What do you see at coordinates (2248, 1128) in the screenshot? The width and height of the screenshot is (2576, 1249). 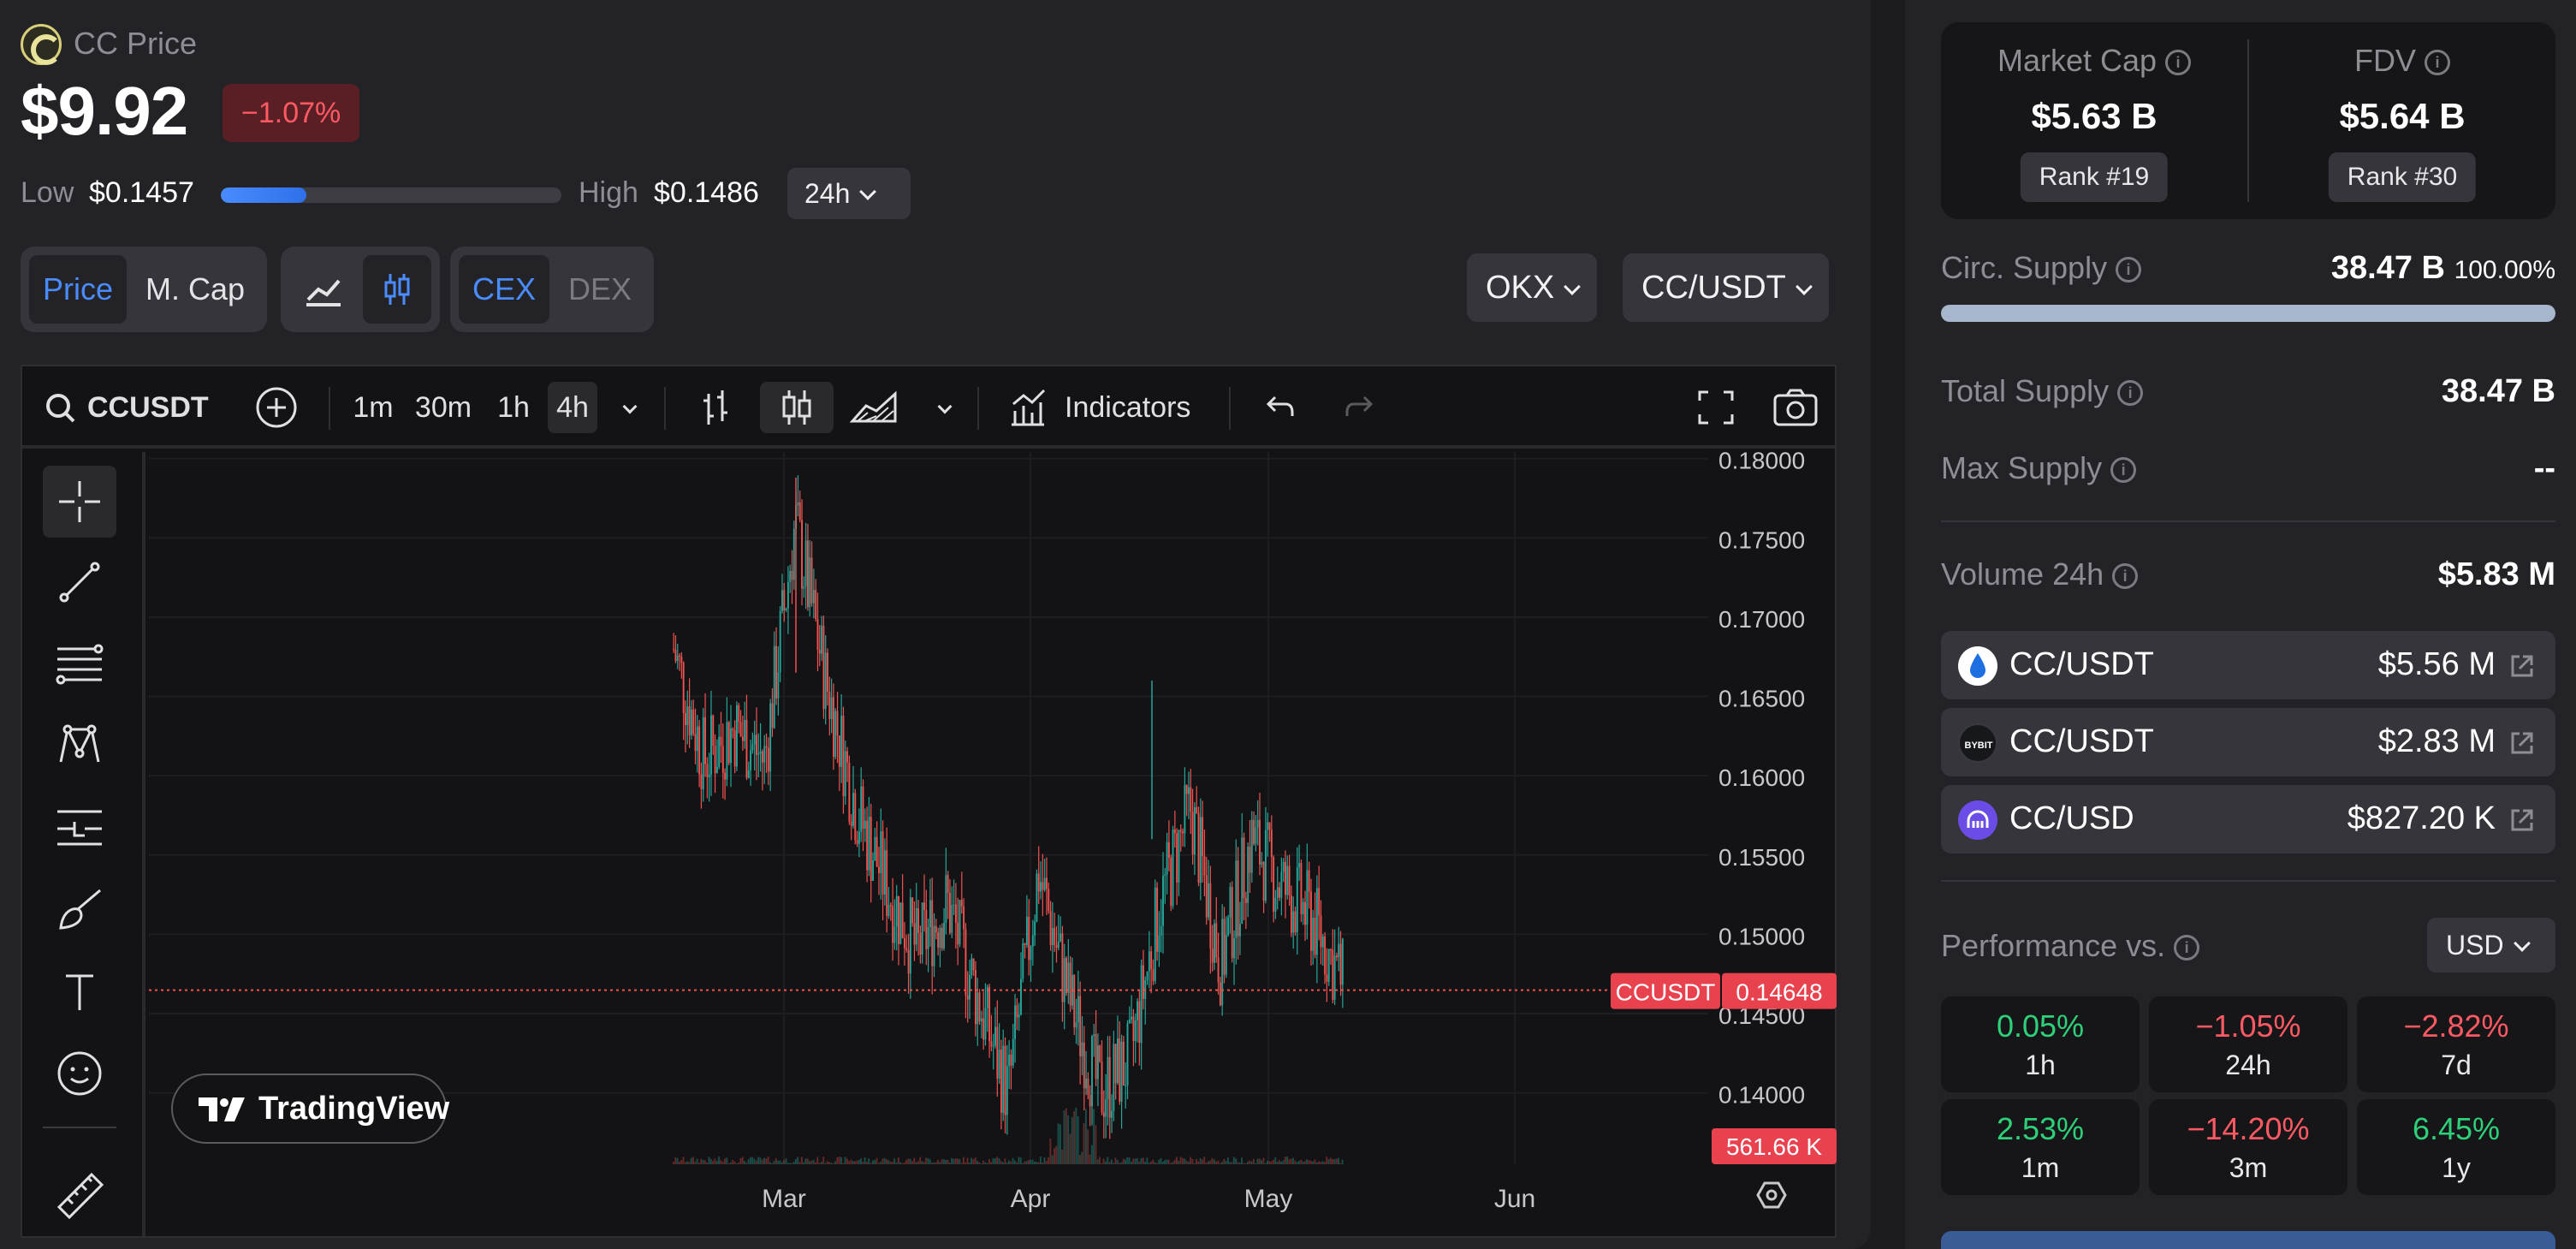 I see `performance-value: −14.20%` at bounding box center [2248, 1128].